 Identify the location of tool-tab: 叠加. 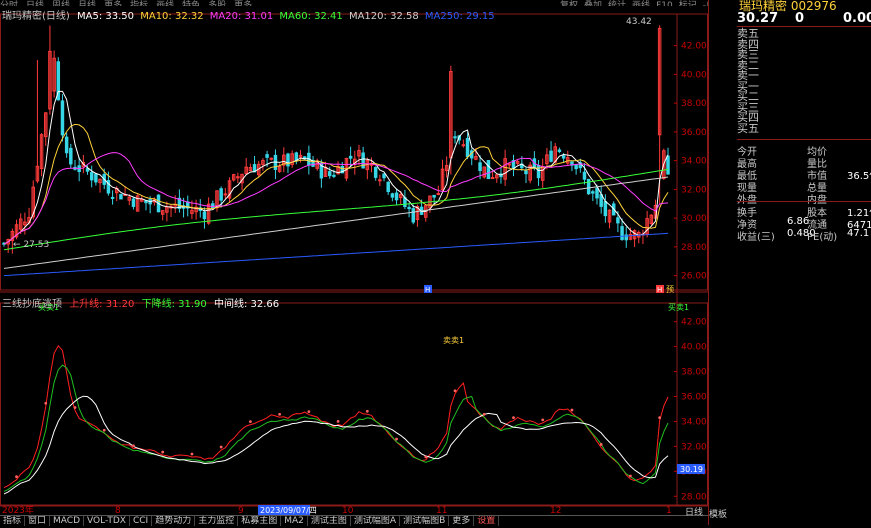
(593, 3).